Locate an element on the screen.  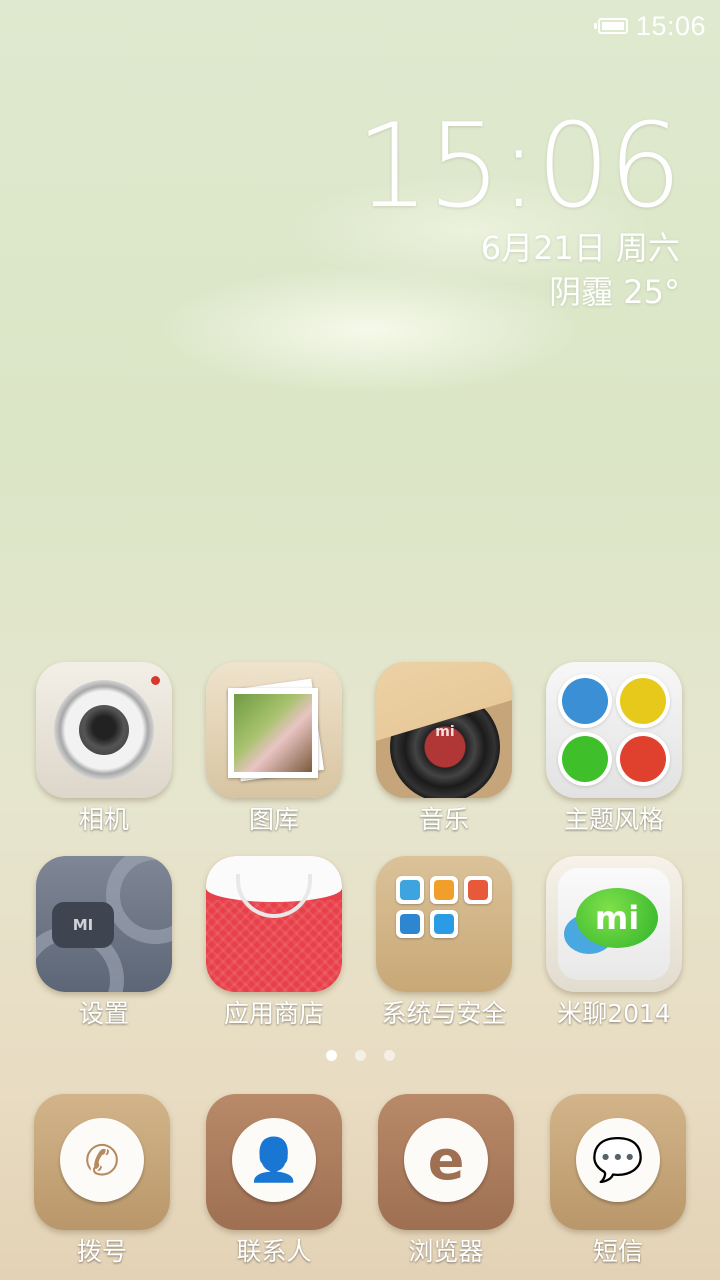
app-theme: 主题风格 is located at coordinates (614, 749).